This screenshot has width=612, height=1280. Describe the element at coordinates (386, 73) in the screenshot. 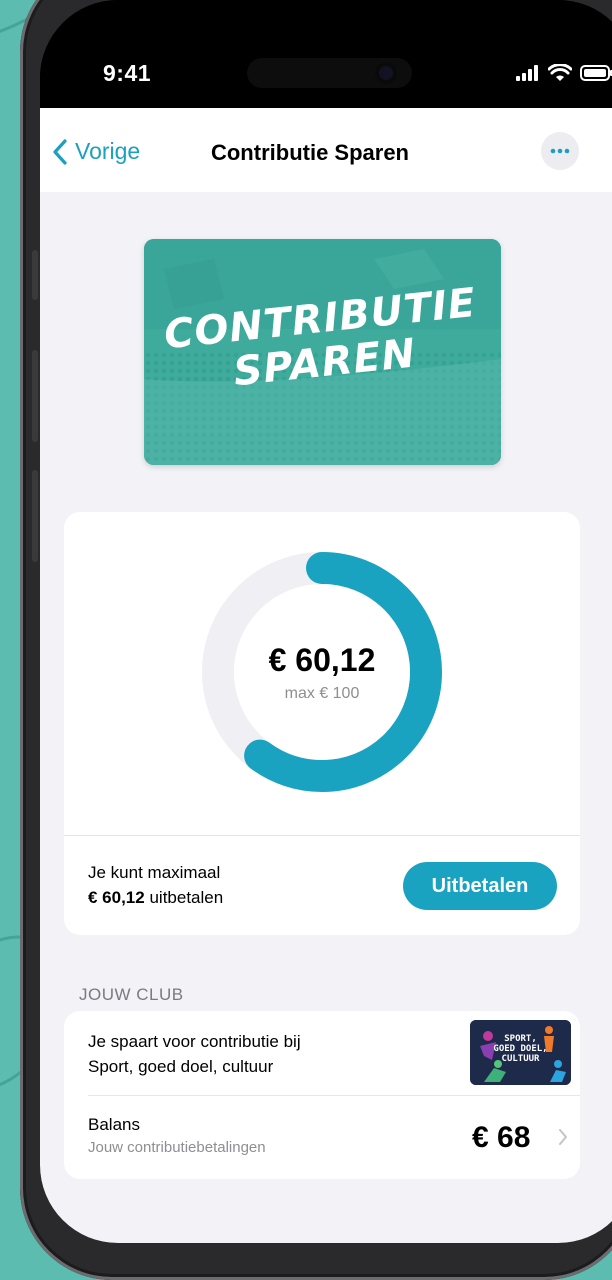

I see `camera-icon` at that location.